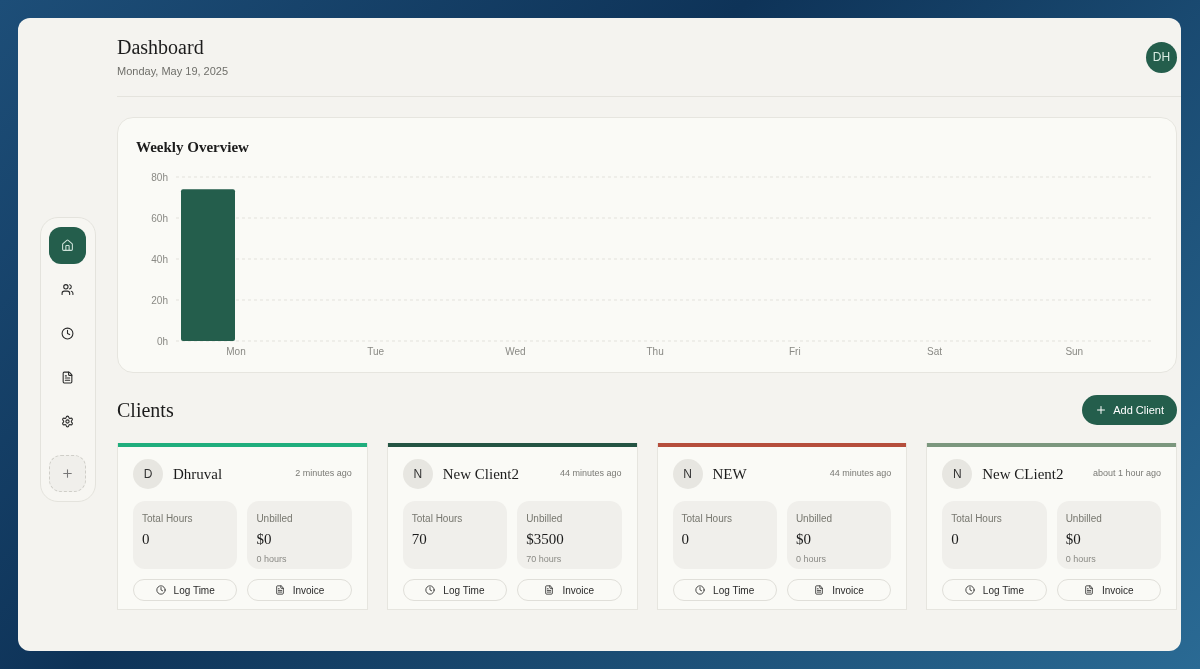  Describe the element at coordinates (67, 421) in the screenshot. I see `settings-icon` at that location.